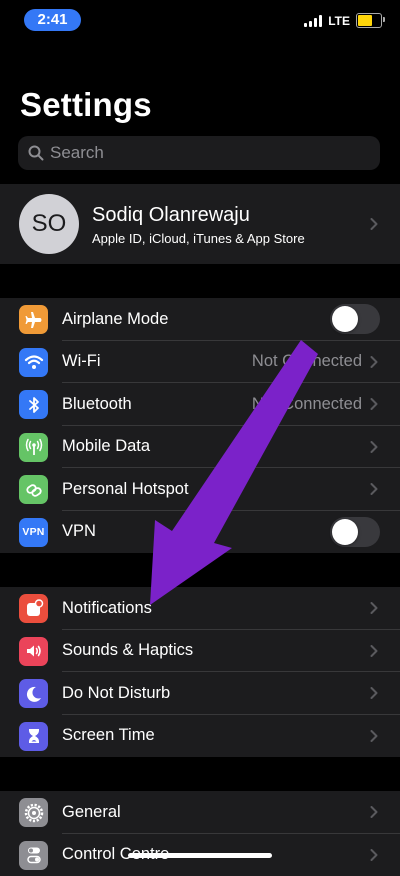 This screenshot has width=400, height=876. Describe the element at coordinates (33, 404) in the screenshot. I see `bluetooth-icon` at that location.